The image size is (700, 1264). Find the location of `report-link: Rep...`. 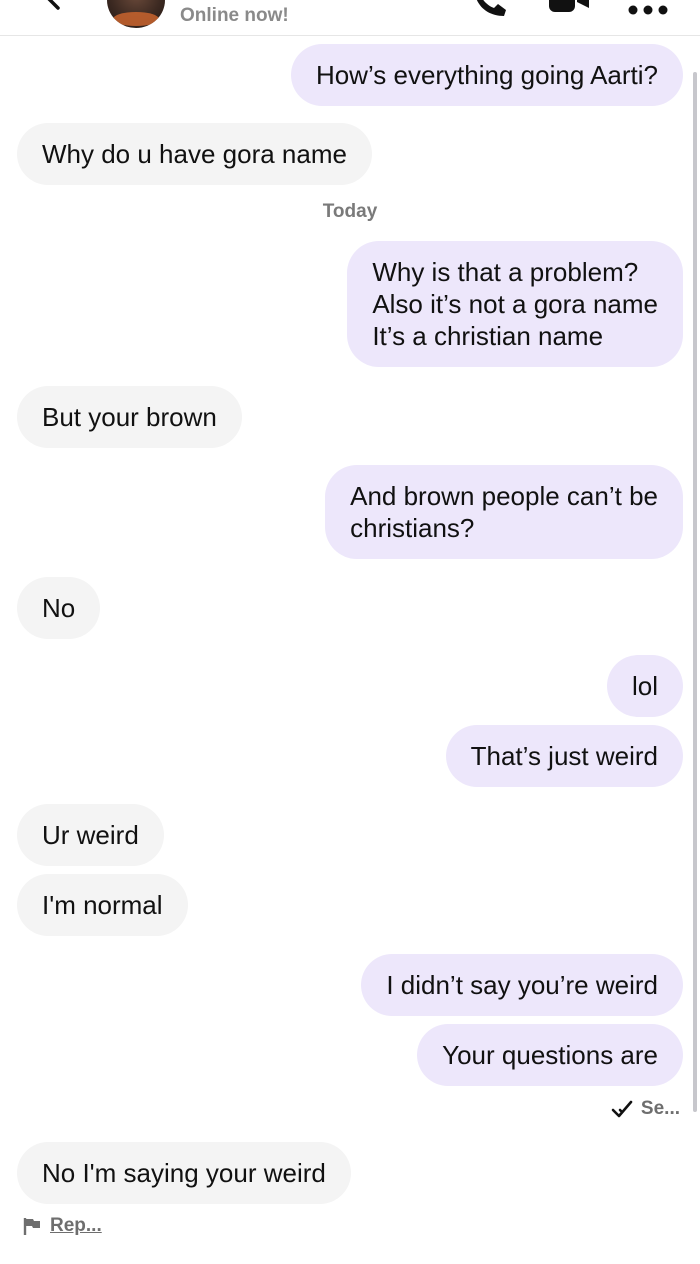

report-link: Rep... is located at coordinates (62, 1226).